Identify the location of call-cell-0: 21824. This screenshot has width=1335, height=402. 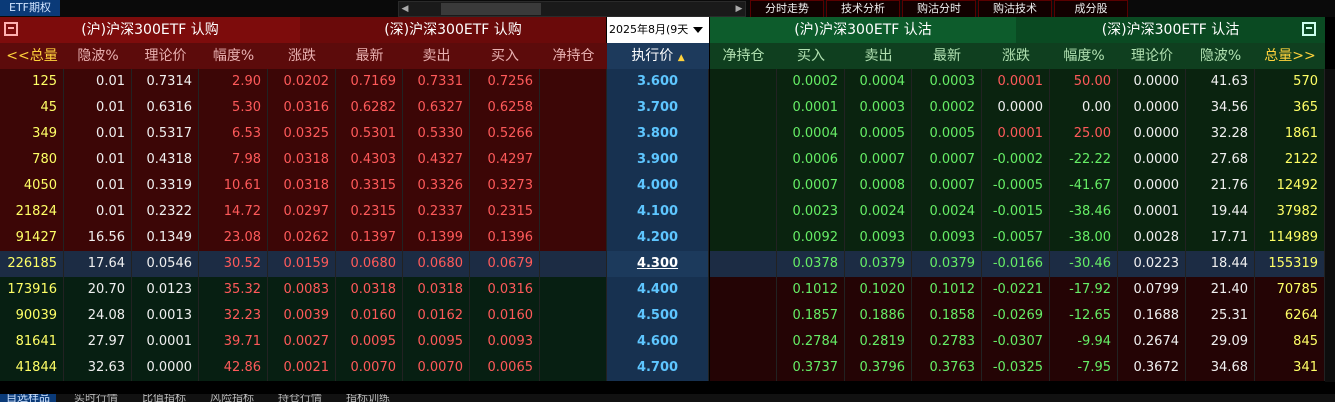
(32, 212).